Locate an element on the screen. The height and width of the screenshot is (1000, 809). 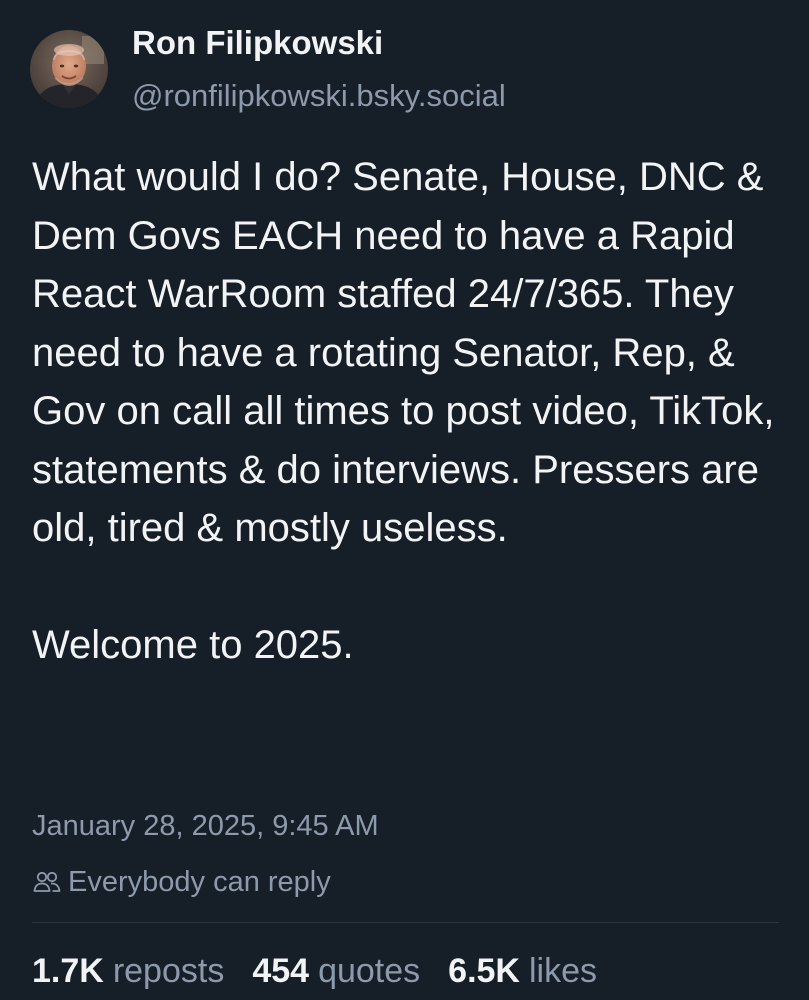
reposts-label: reposts is located at coordinates (168, 971).